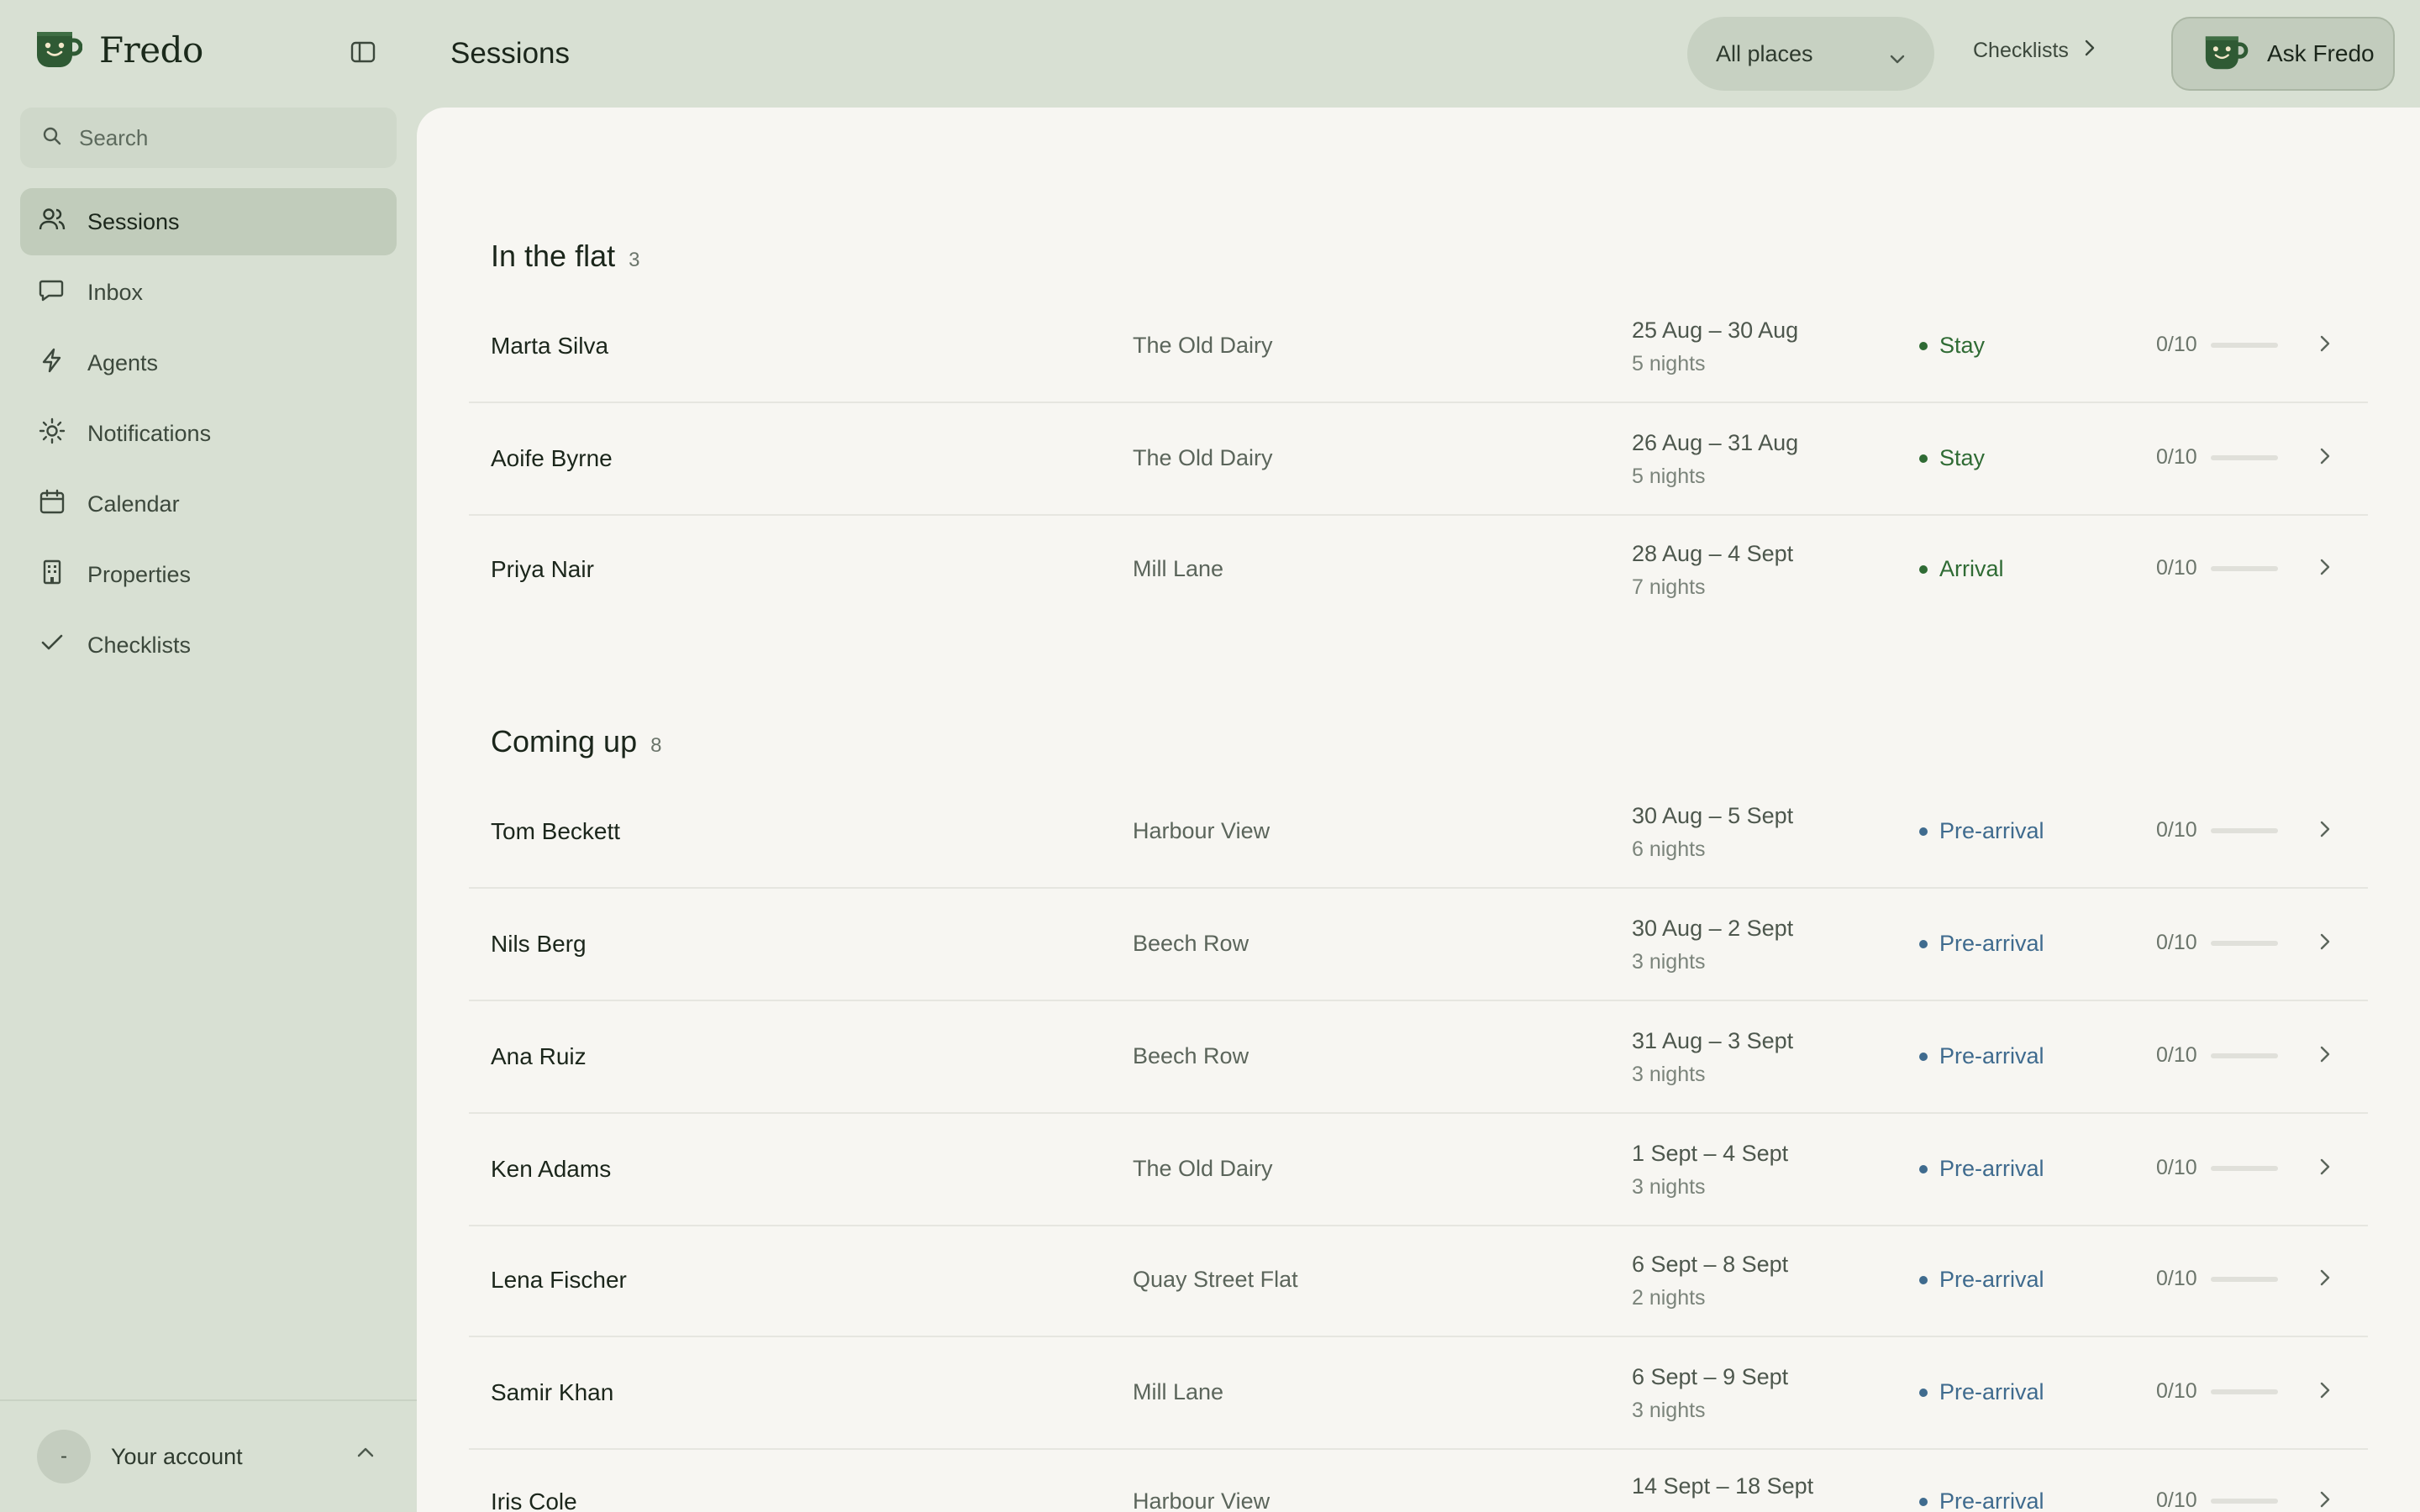 This screenshot has width=2420, height=1512. I want to click on sidebar-item-label: Checklists, so click(139, 645).